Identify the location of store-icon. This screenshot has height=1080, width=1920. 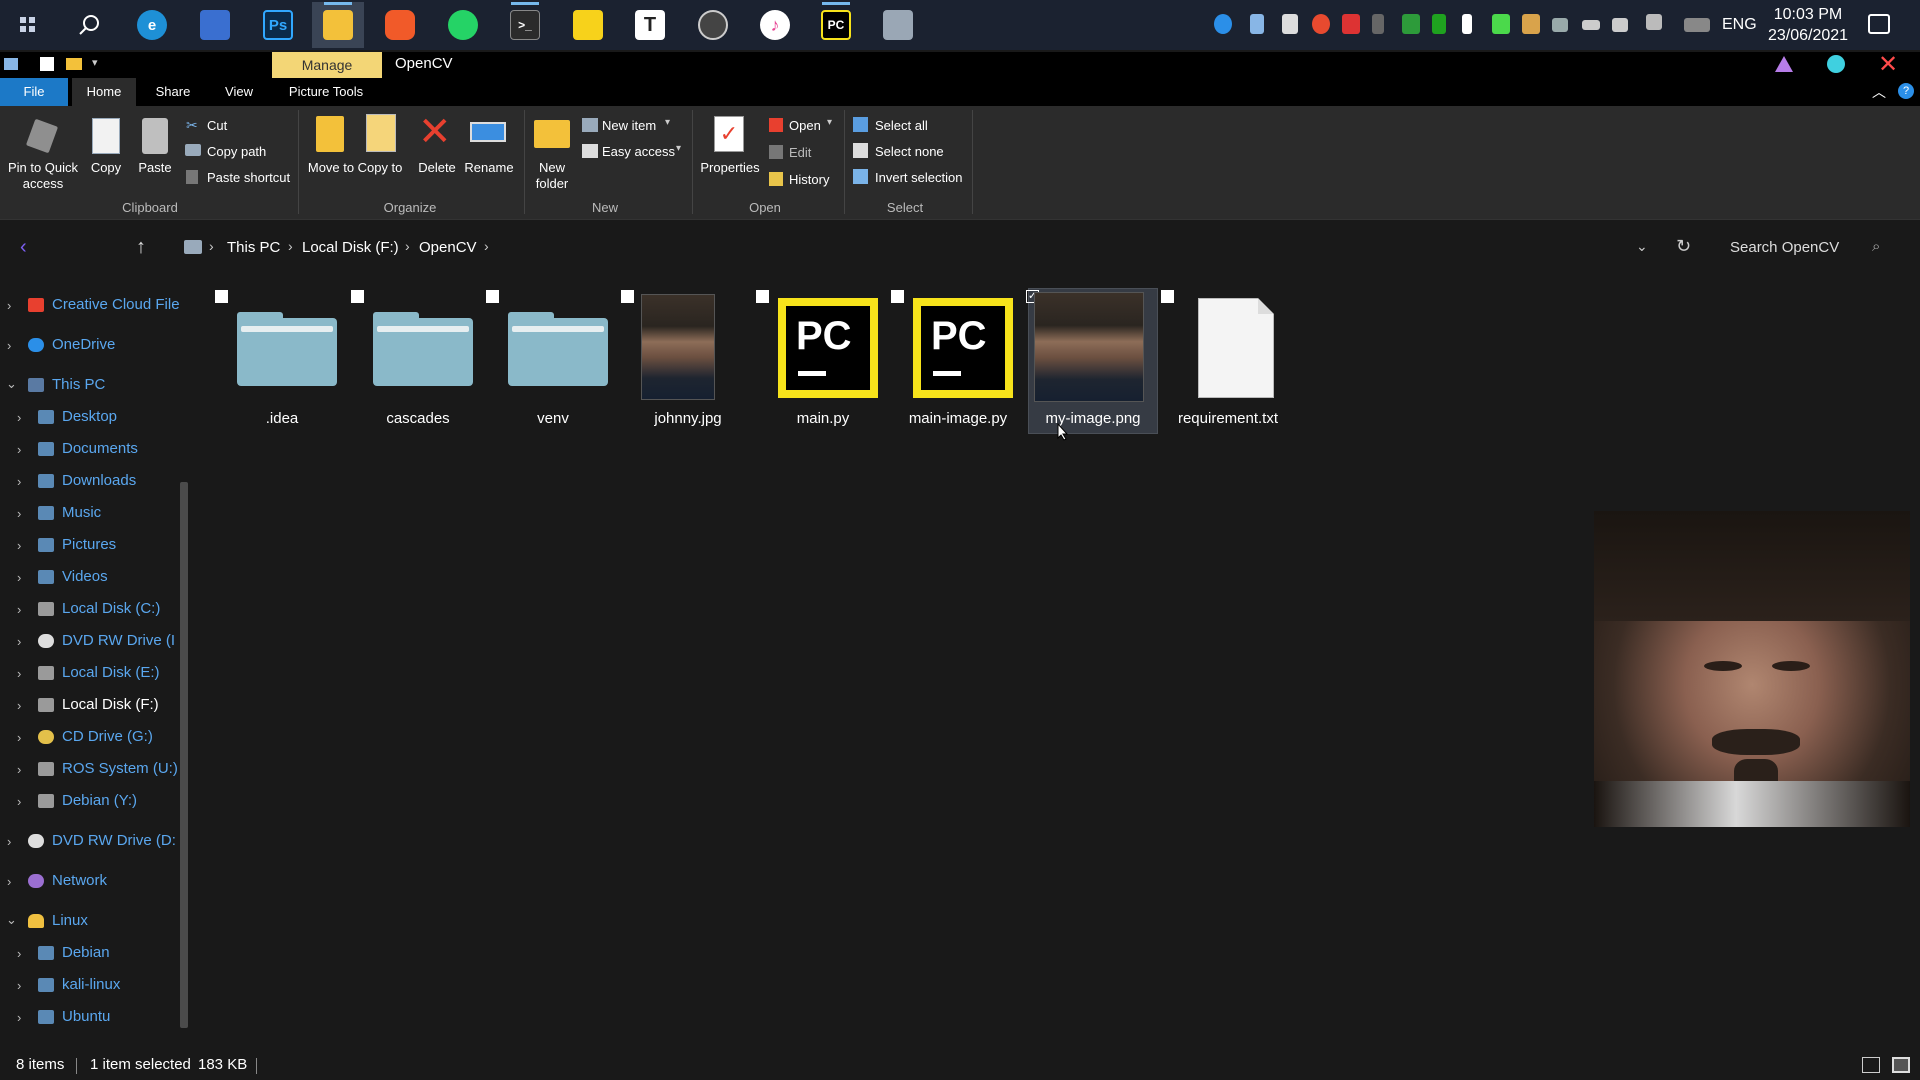
(215, 25).